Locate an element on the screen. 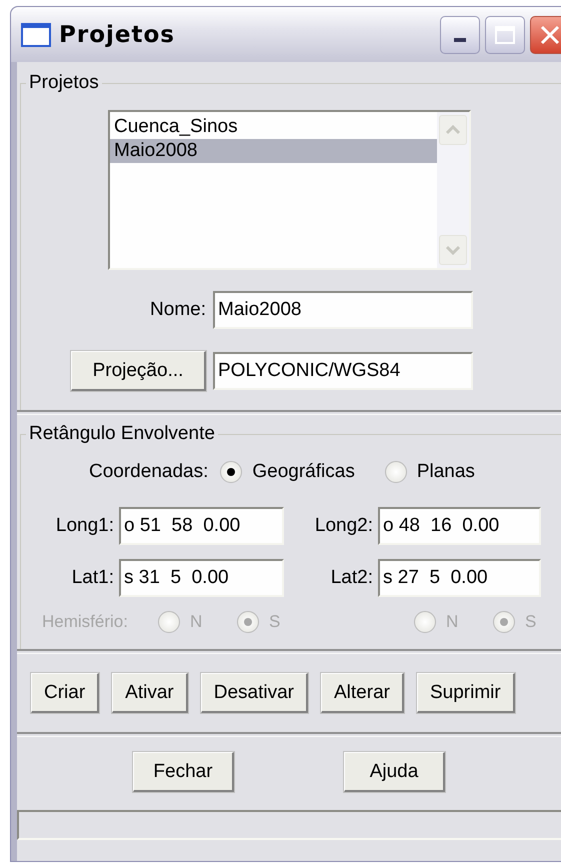  coordinates-label: Coordenadas: is located at coordinates (148, 472).